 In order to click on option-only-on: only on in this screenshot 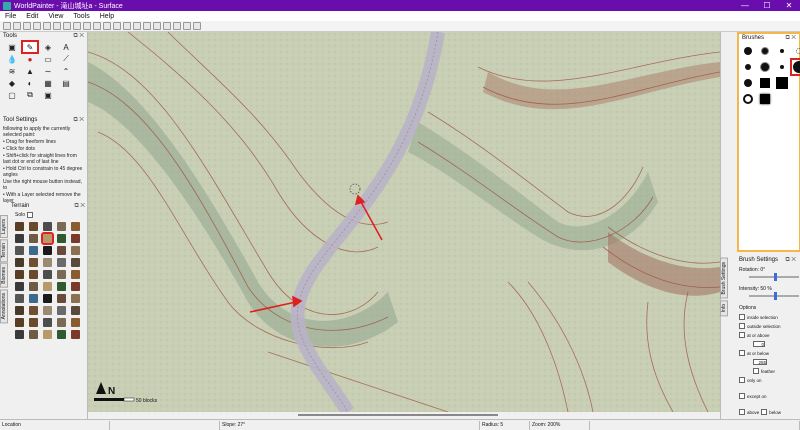, I will do `click(769, 380)`.